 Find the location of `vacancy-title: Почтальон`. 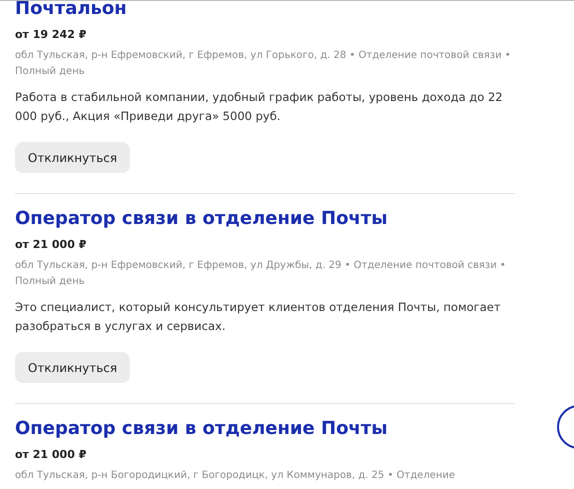

vacancy-title: Почтальон is located at coordinates (71, 11).